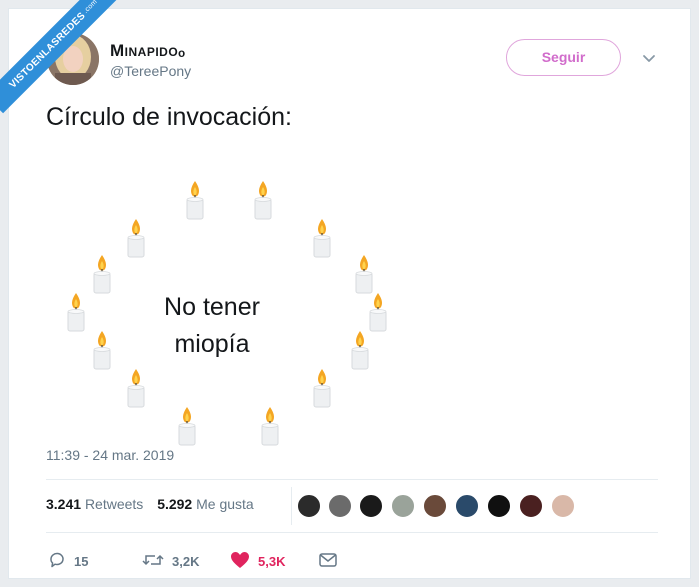 This screenshot has height=587, width=699. I want to click on engagement-stats: 3.241 Retweets 5.292 Me gusta, so click(150, 504).